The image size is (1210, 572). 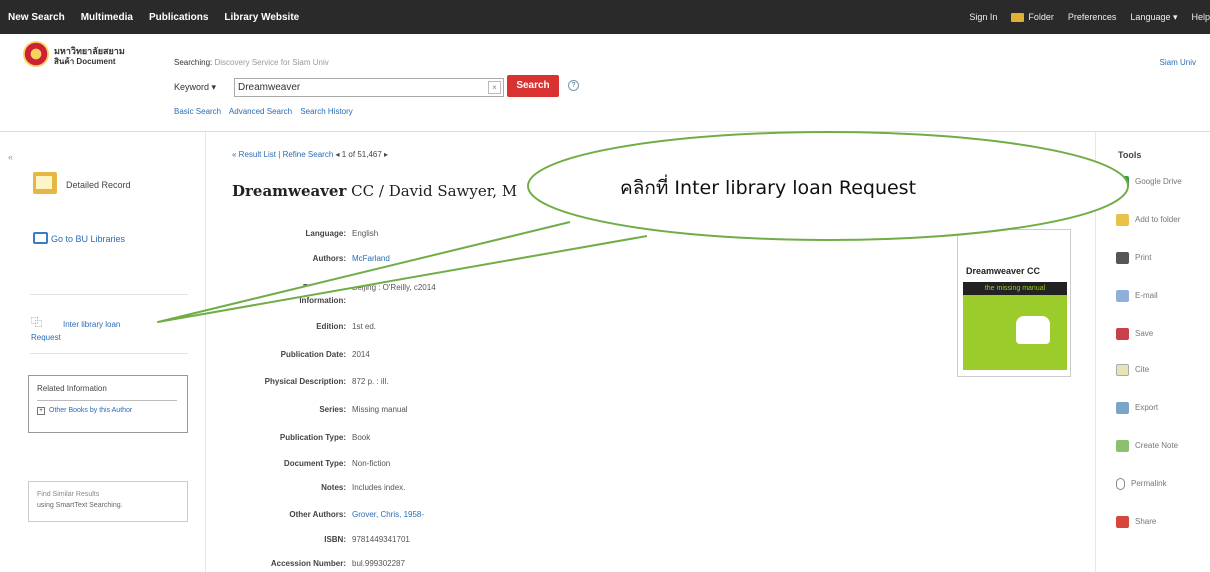 I want to click on callout-pointer, so click(x=402, y=272).